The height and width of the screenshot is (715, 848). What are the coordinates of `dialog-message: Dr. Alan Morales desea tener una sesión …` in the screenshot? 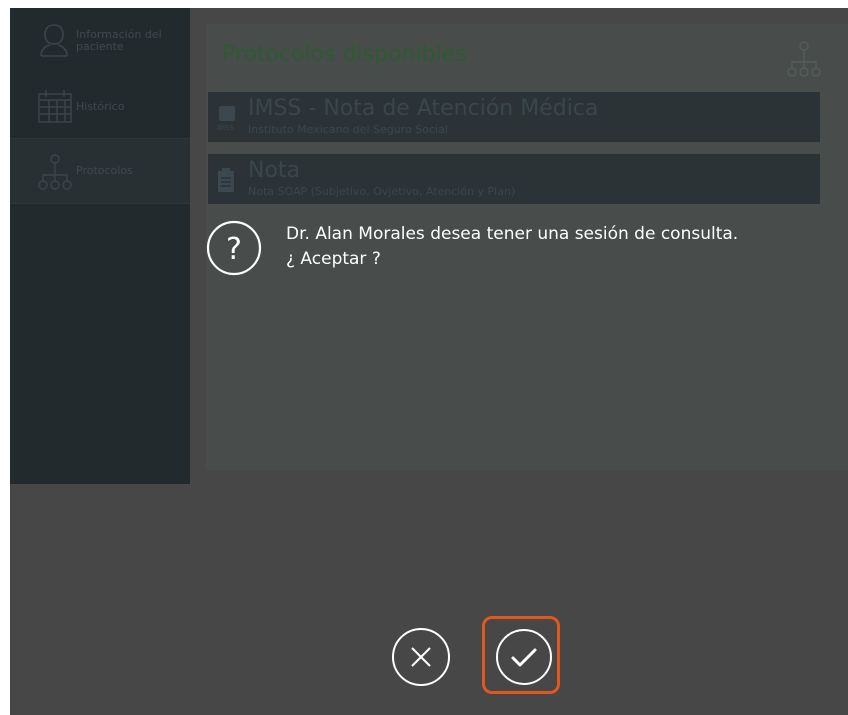 It's located at (512, 246).